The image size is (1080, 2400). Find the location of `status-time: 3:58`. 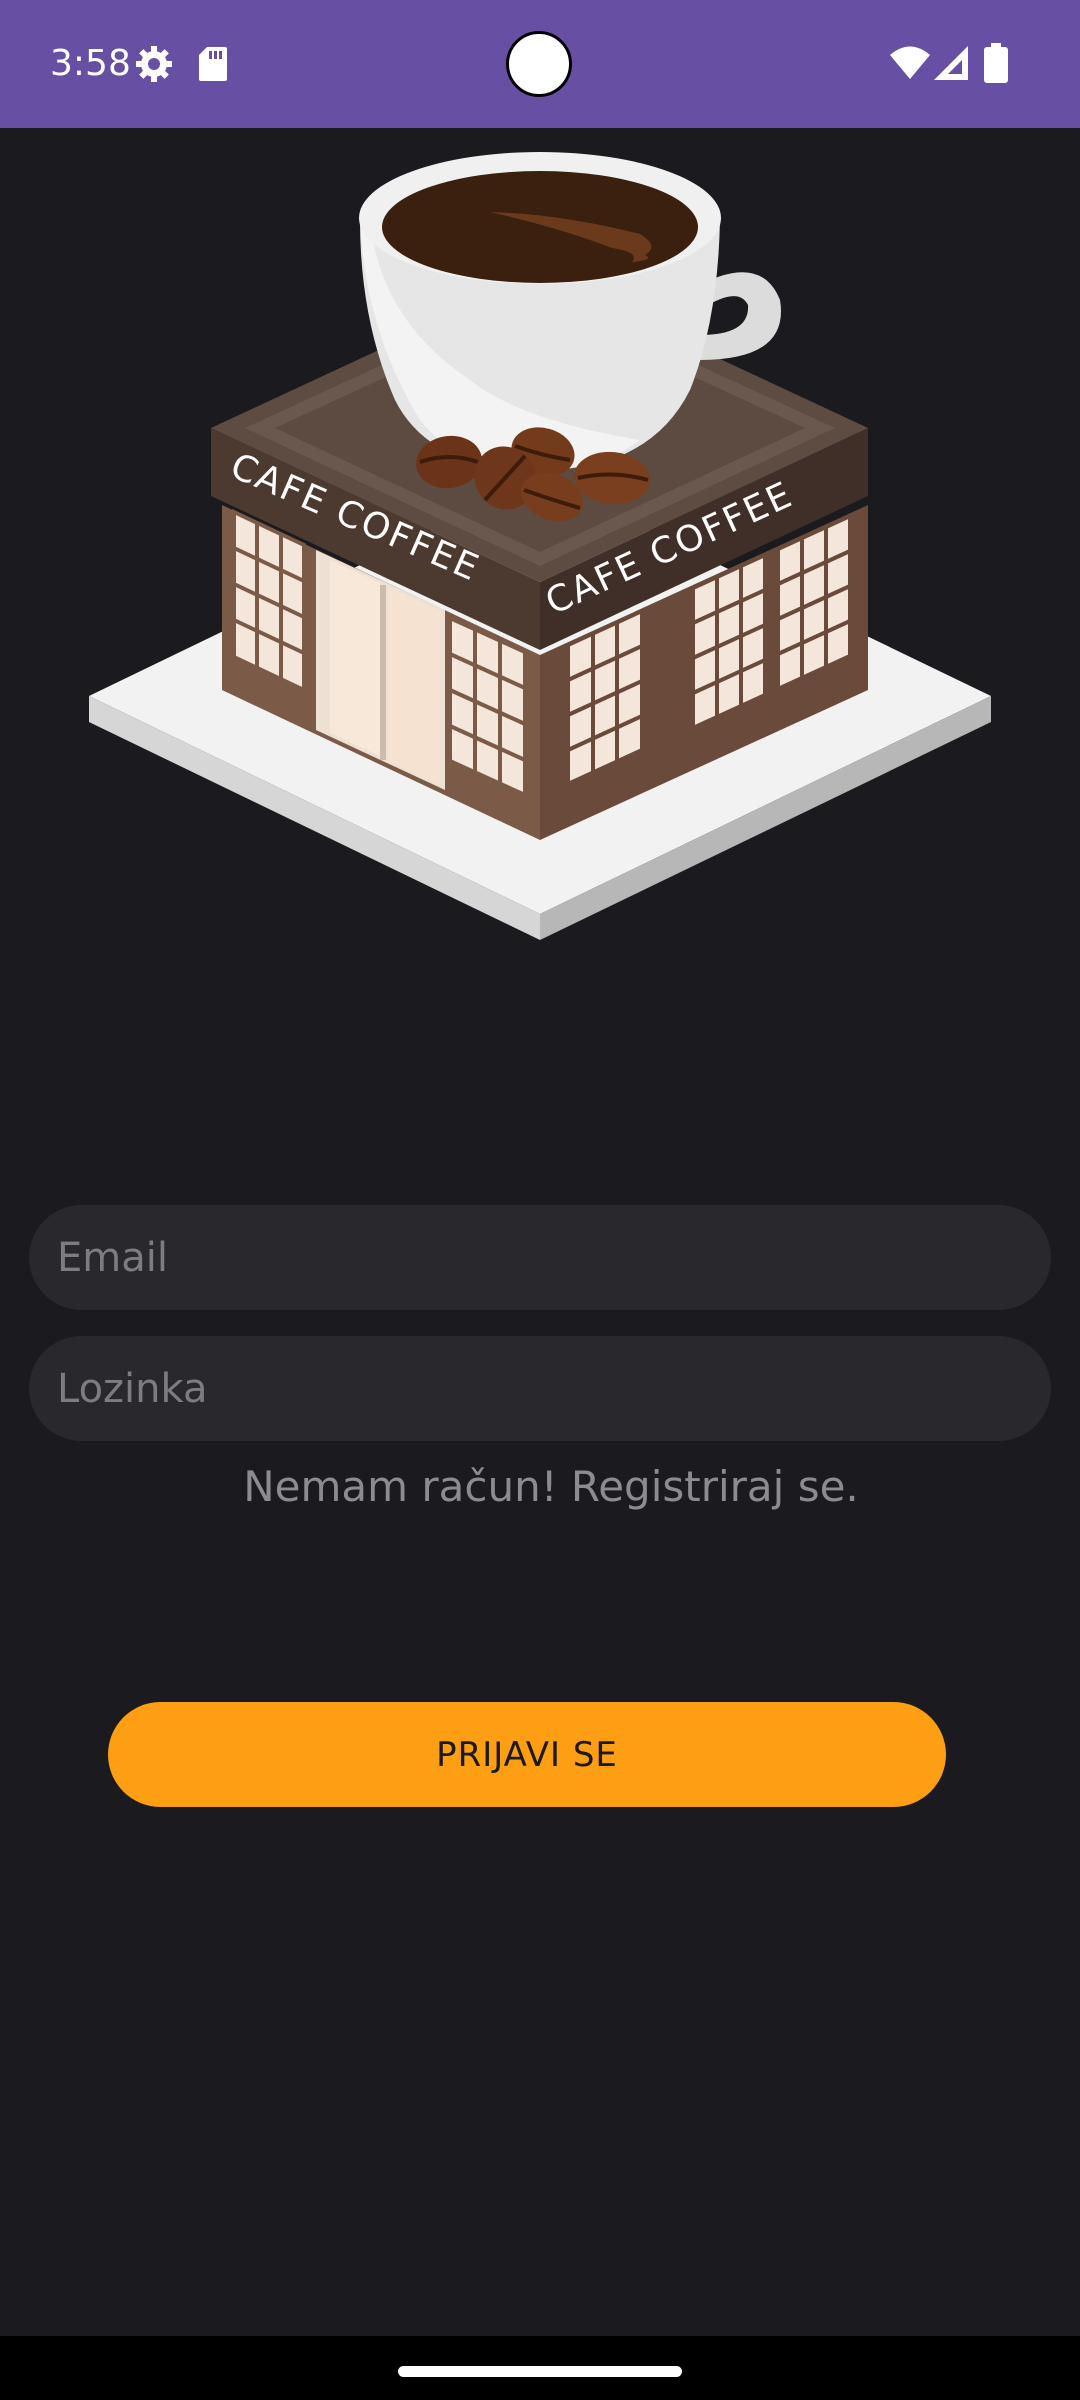

status-time: 3:58 is located at coordinates (90, 63).